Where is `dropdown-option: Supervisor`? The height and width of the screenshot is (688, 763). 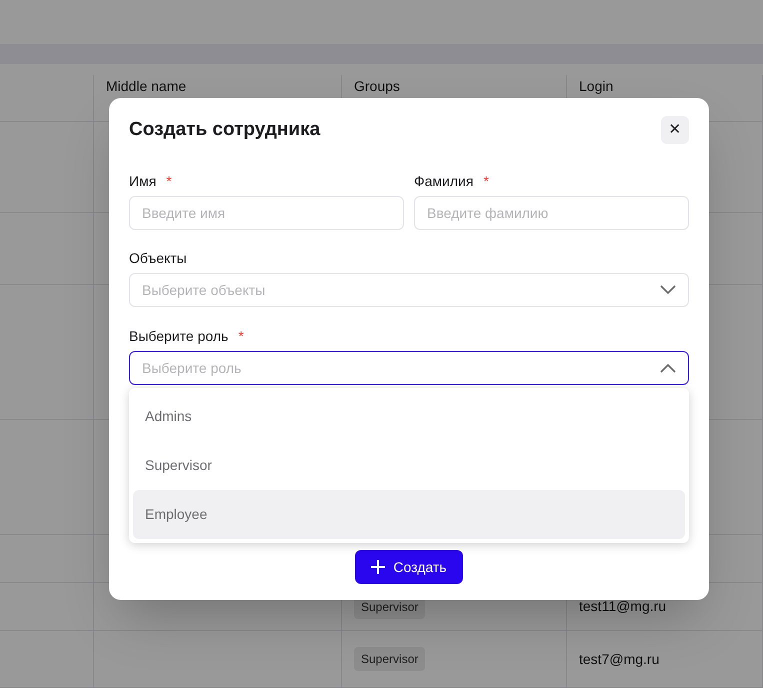 dropdown-option: Supervisor is located at coordinates (409, 465).